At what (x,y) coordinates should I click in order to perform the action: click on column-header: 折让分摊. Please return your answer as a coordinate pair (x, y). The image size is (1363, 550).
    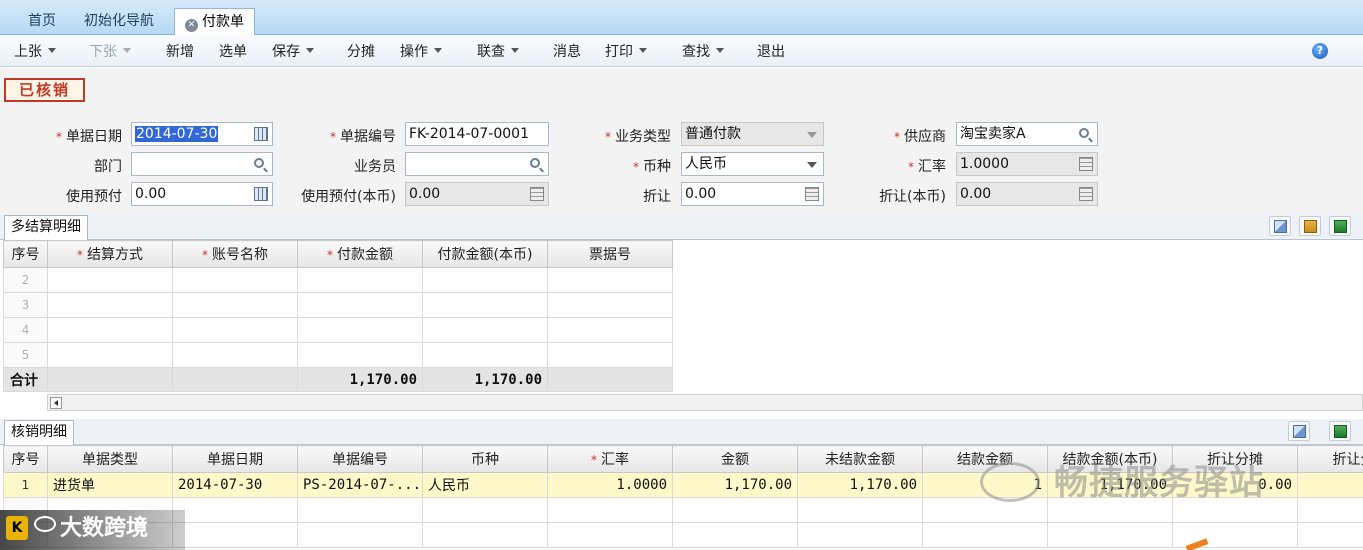
    Looking at the image, I should click on (1330, 459).